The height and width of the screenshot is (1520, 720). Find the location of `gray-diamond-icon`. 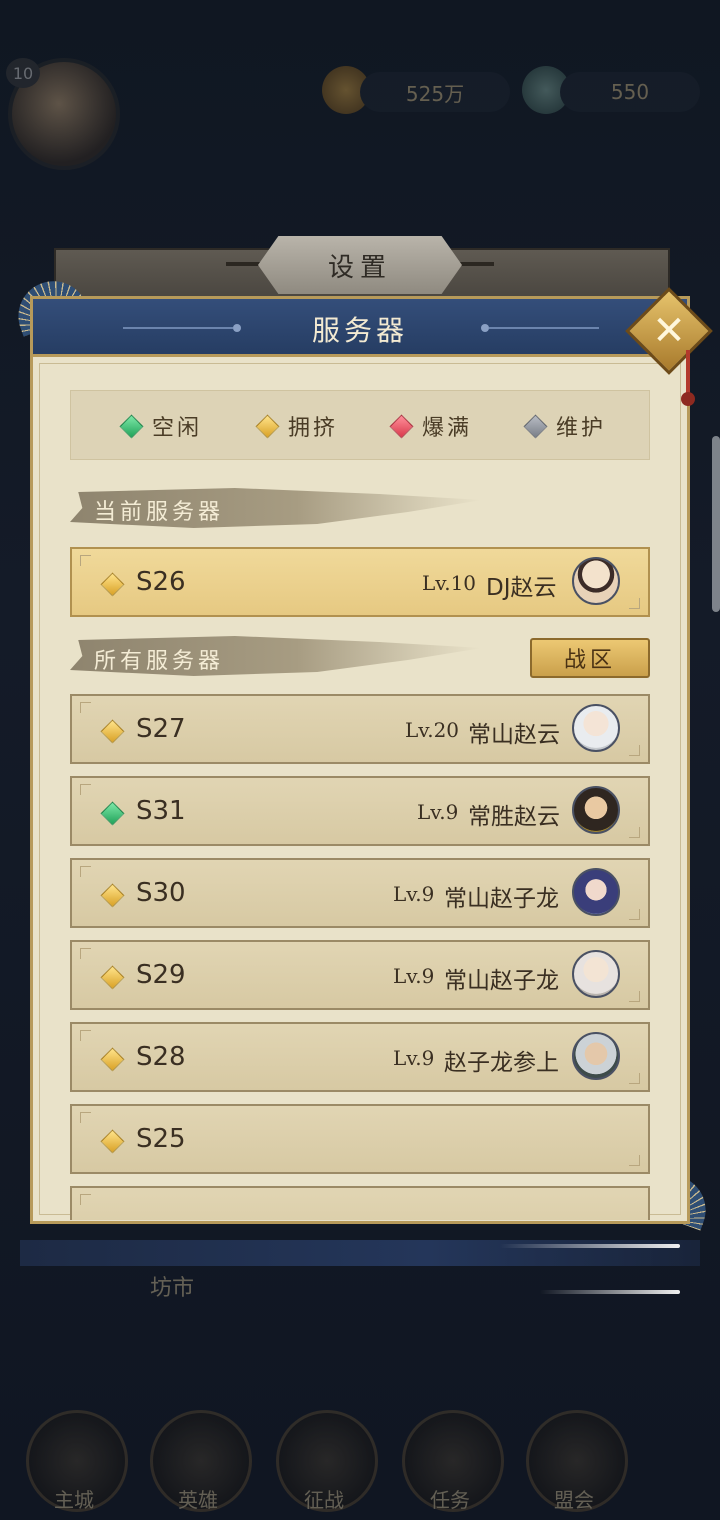

gray-diamond-icon is located at coordinates (535, 426).